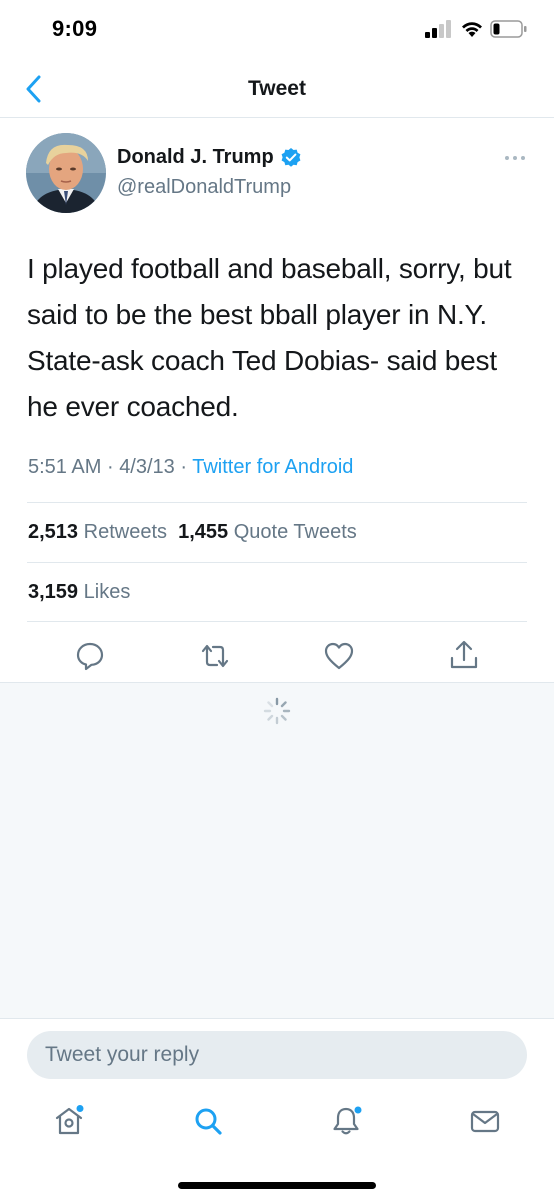 This screenshot has height=1200, width=554. I want to click on author-name-text: Donald J. Trump, so click(195, 157).